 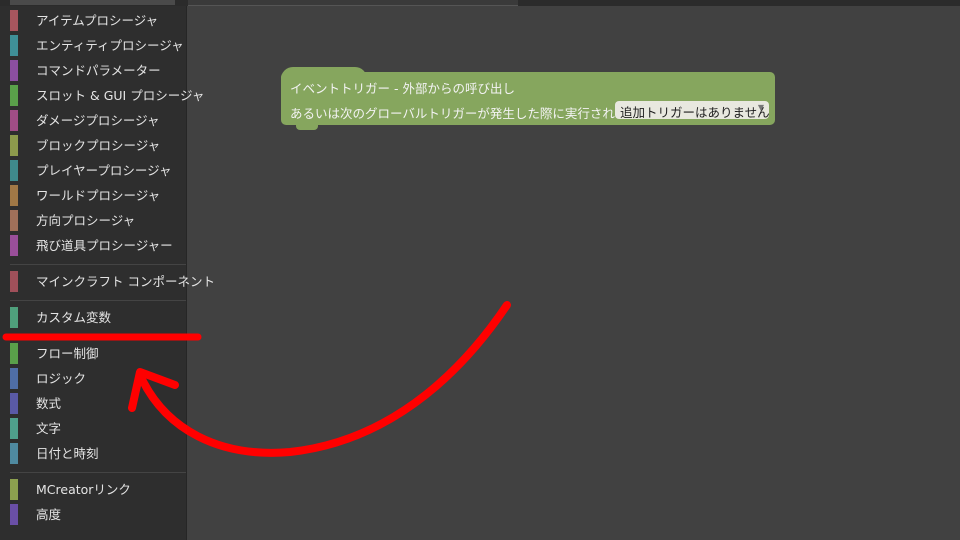 I want to click on curved-arrow-icon, so click(x=323, y=379).